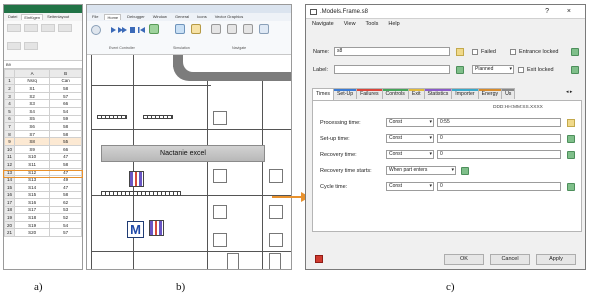  Describe the element at coordinates (9, 119) in the screenshot. I see `row-number: 6` at that location.